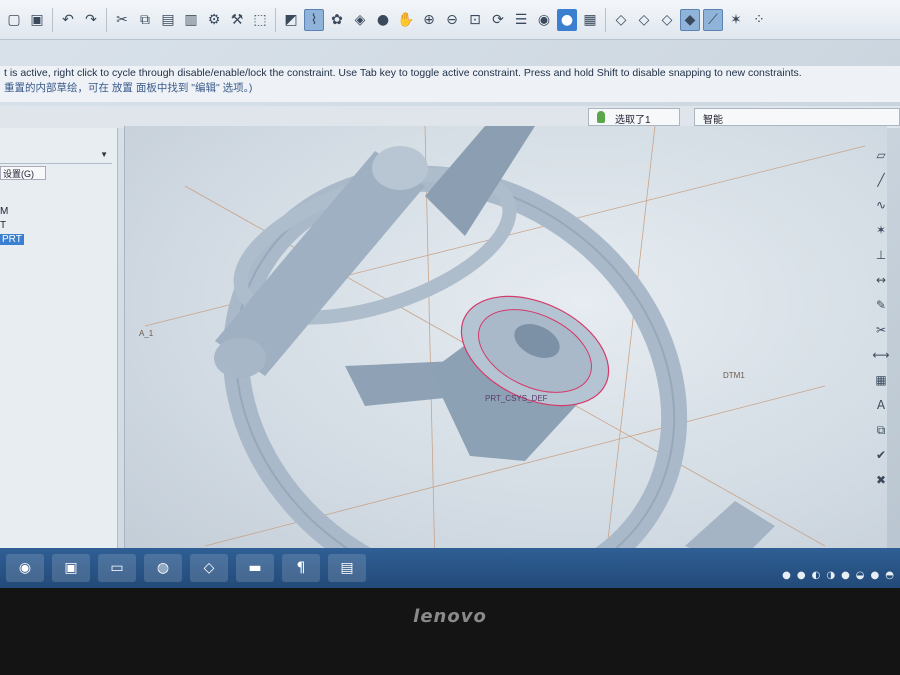  I want to click on point-display-icon: ◇, so click(667, 20).